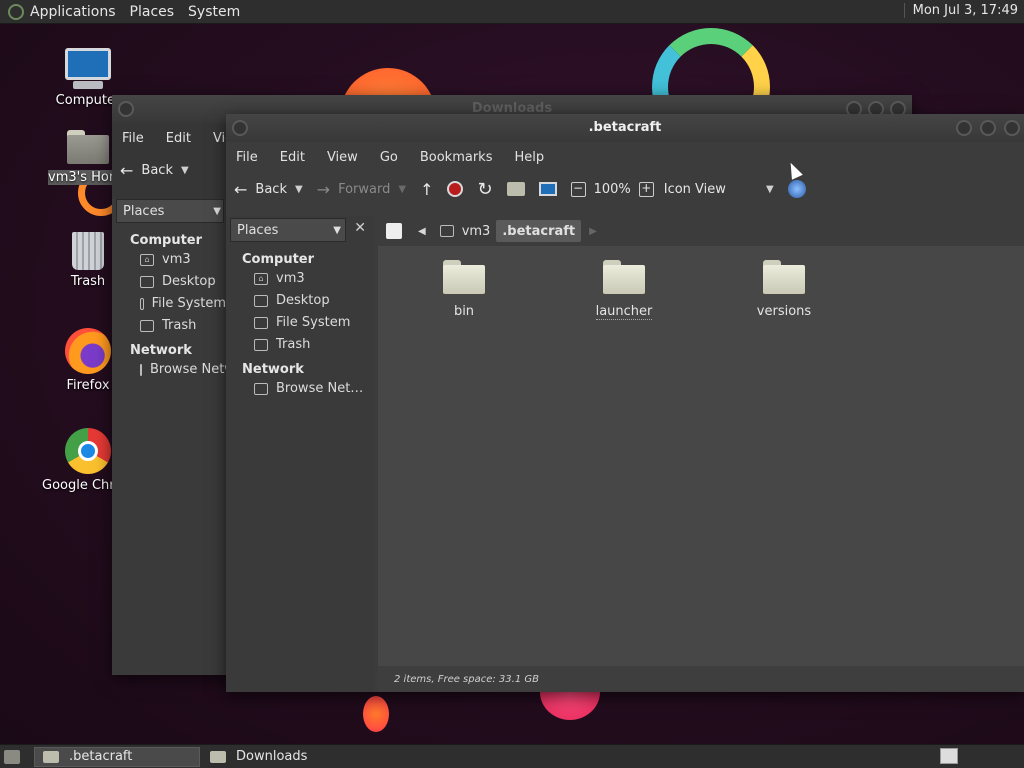 Image resolution: width=1024 pixels, height=768 pixels. I want to click on places-menu: Places, so click(152, 12).